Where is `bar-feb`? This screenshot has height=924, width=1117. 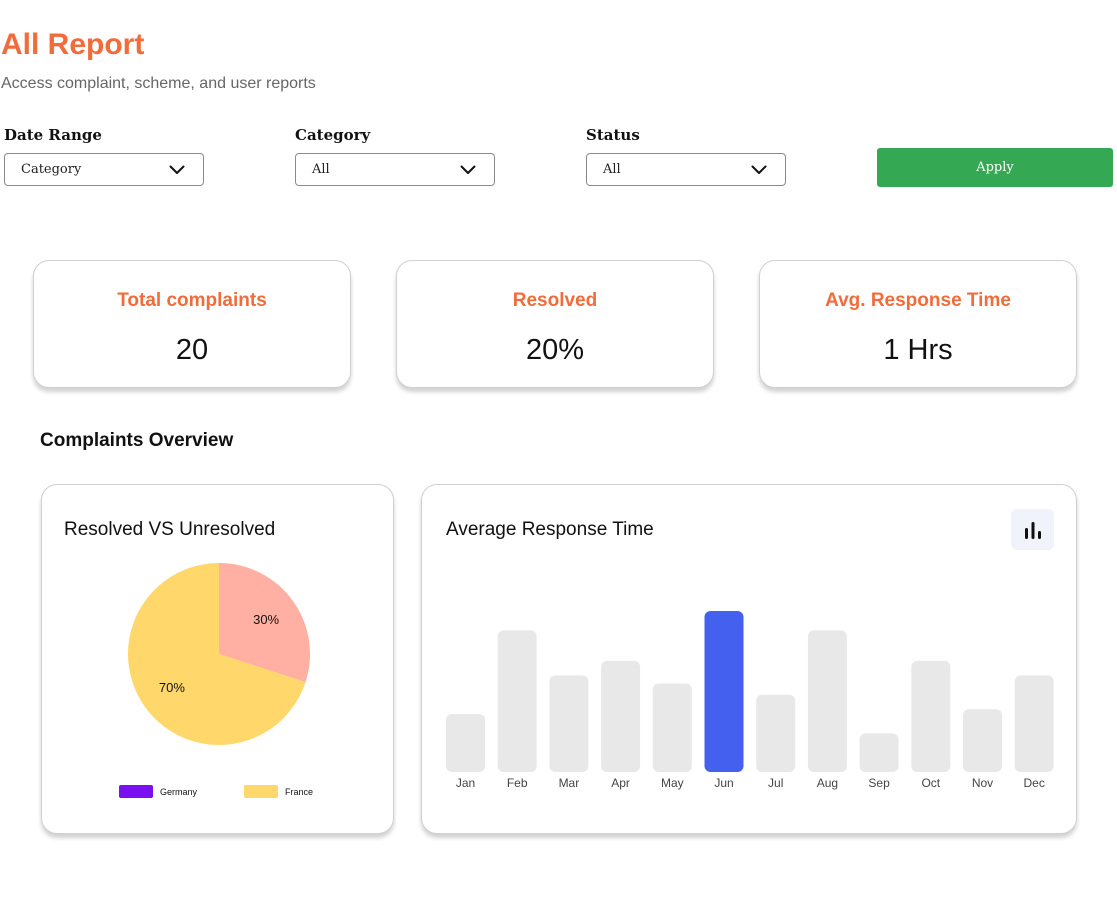 bar-feb is located at coordinates (517, 701).